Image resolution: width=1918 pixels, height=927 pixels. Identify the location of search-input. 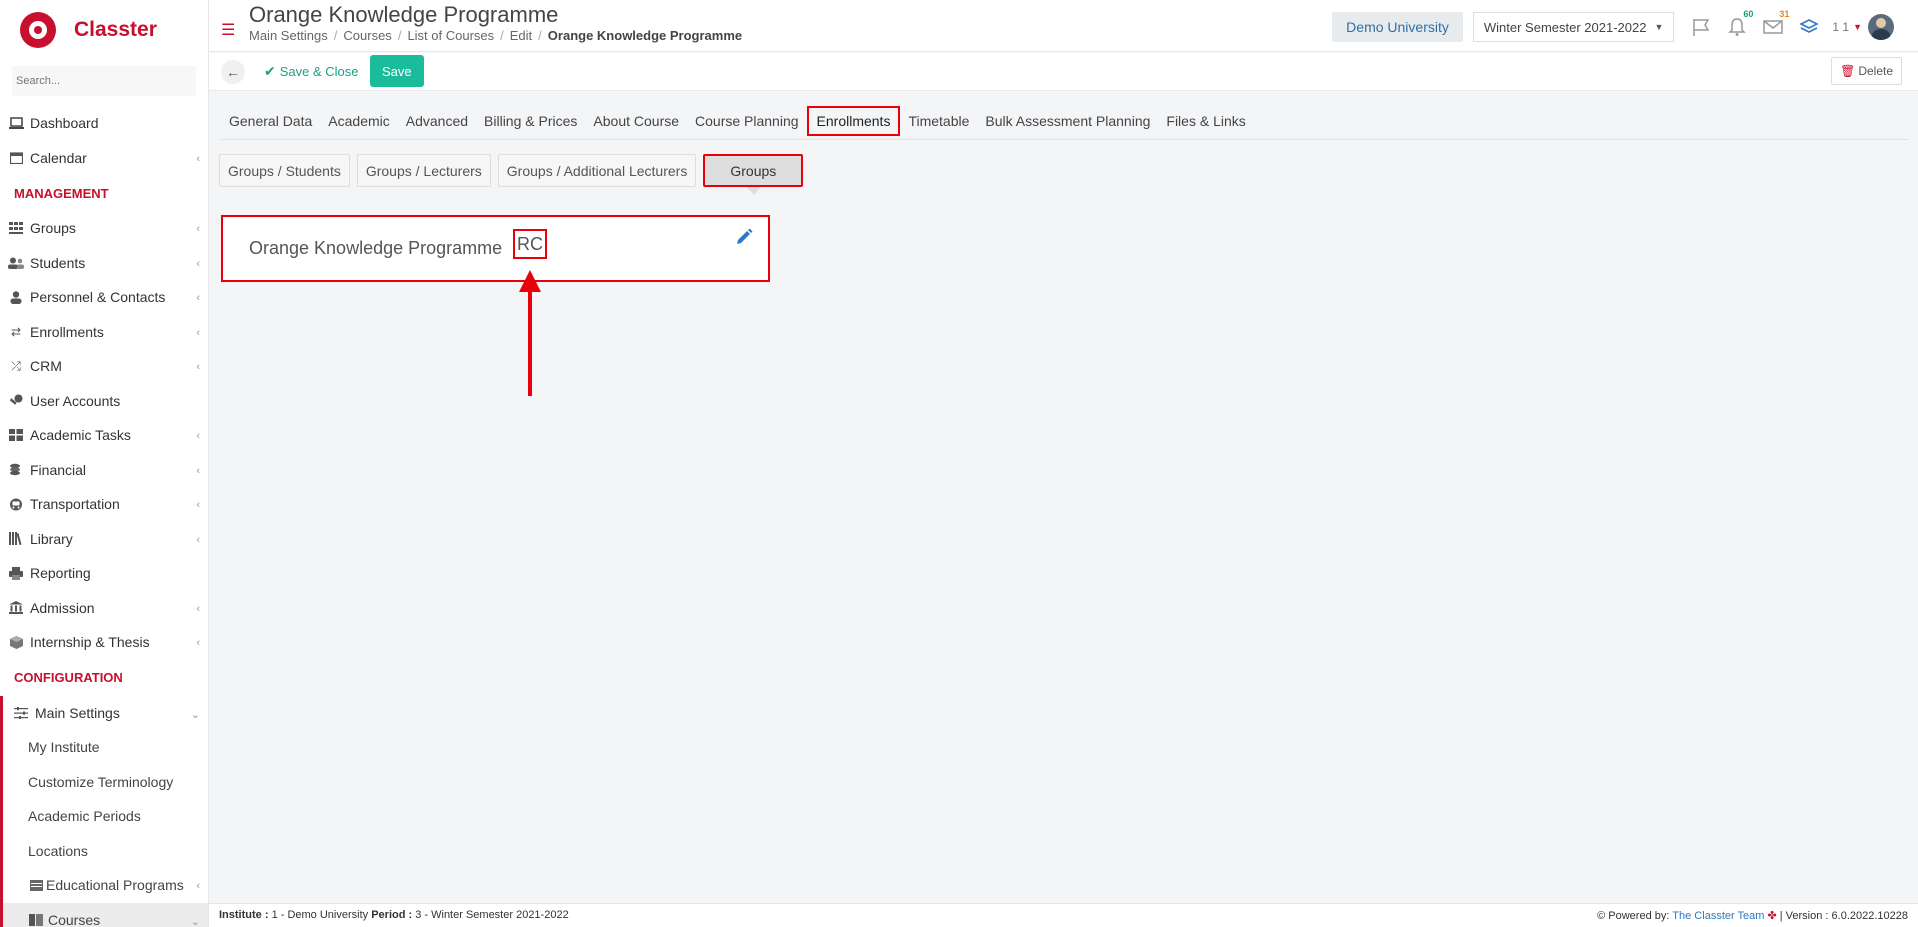
(104, 81).